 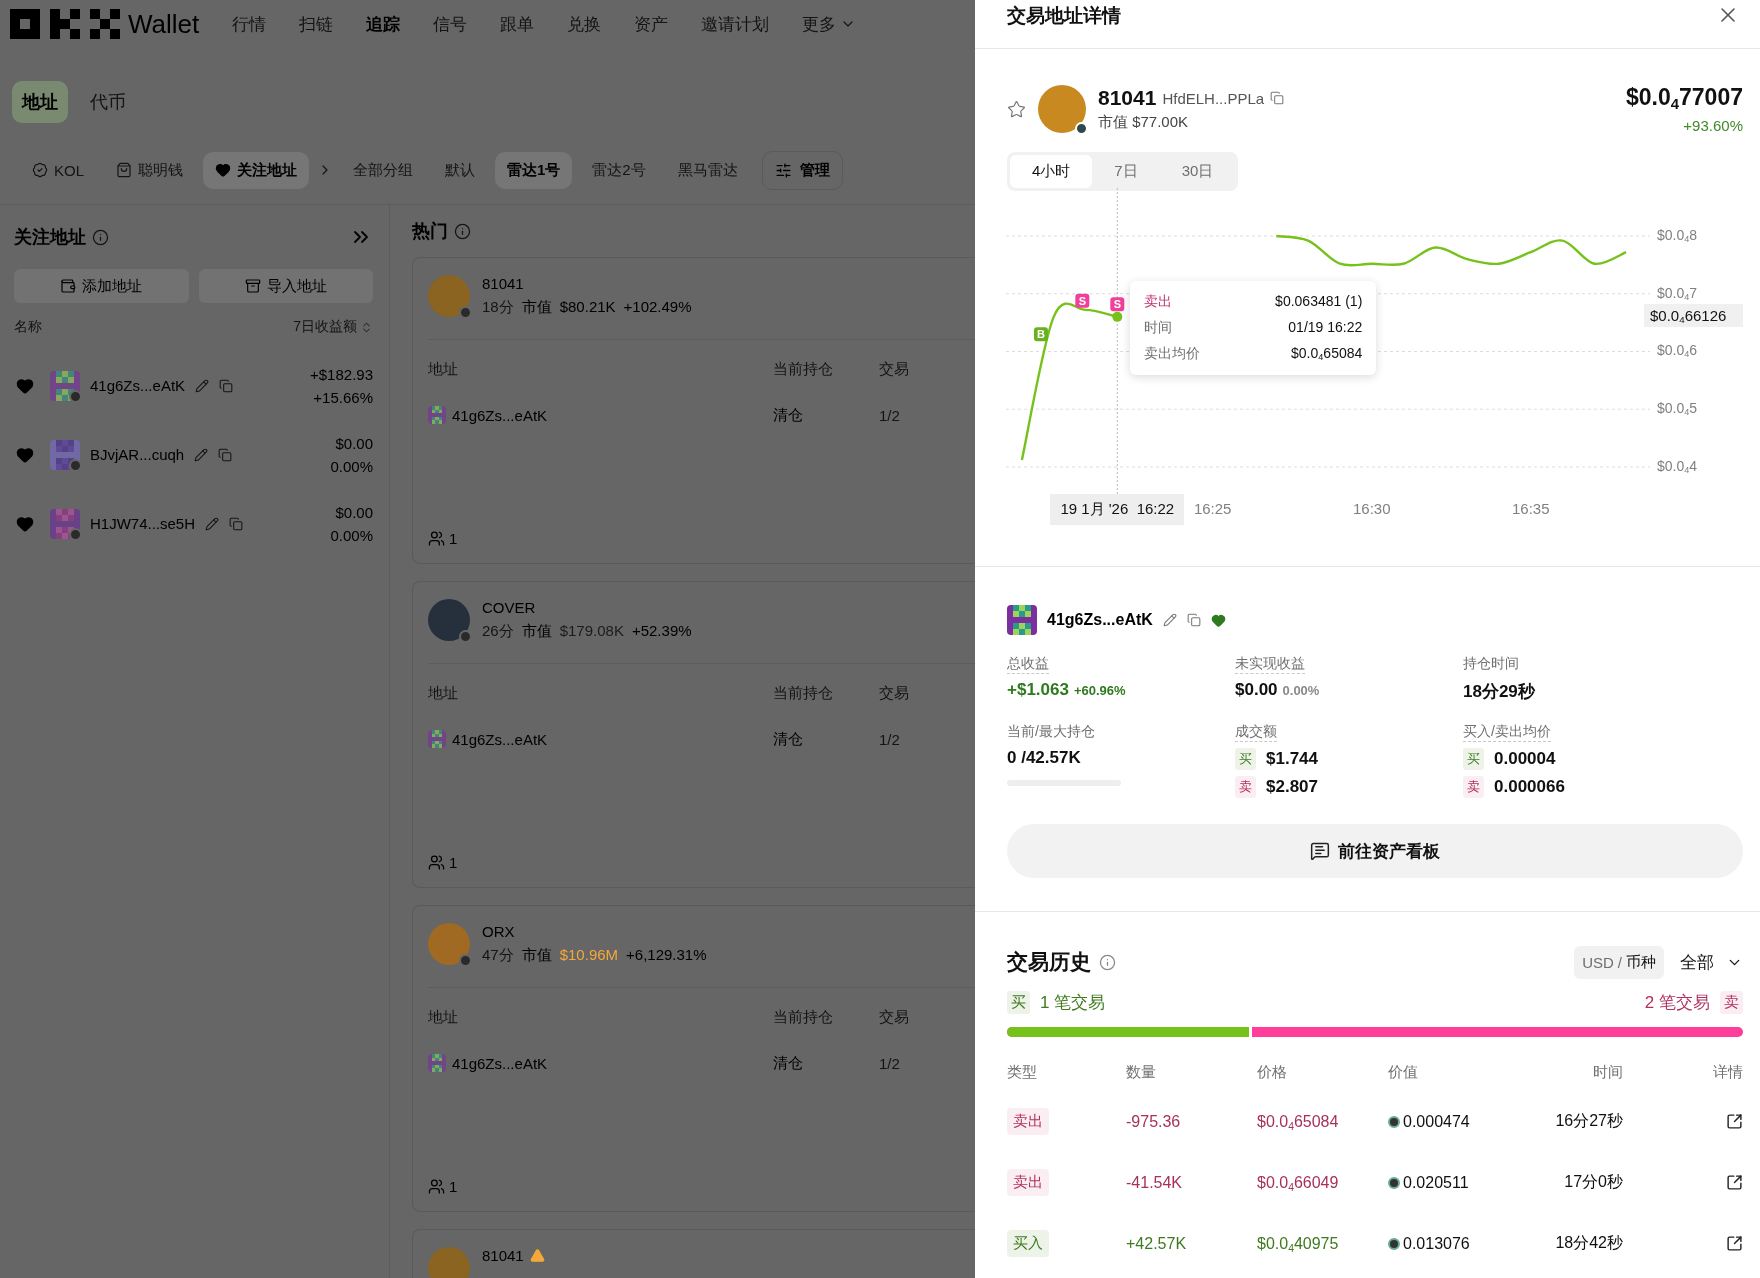 What do you see at coordinates (40, 170) in the screenshot?
I see `badge-icon` at bounding box center [40, 170].